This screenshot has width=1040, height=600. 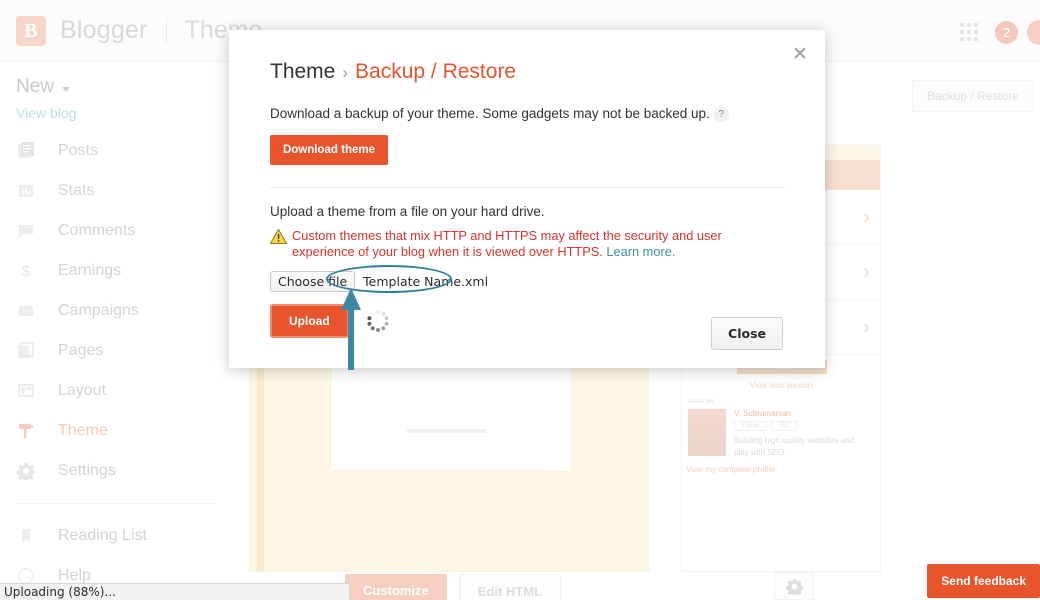 I want to click on top-bar-divider, so click(x=166, y=30).